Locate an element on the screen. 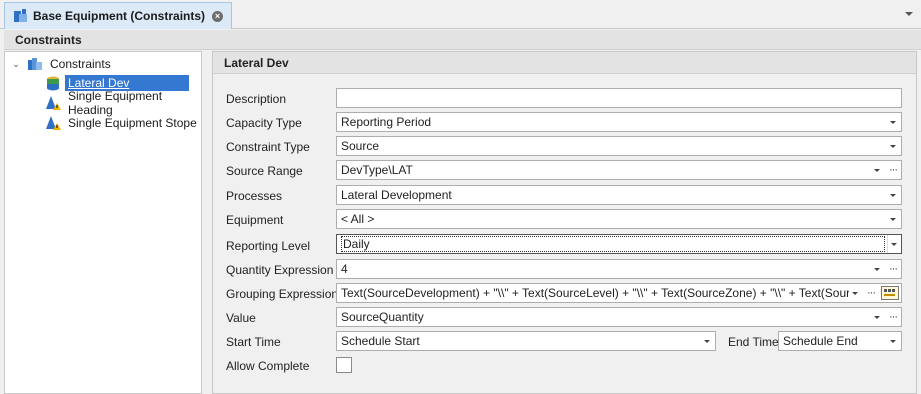 Image resolution: width=921 pixels, height=394 pixels. end-time-label: End Time is located at coordinates (753, 342).